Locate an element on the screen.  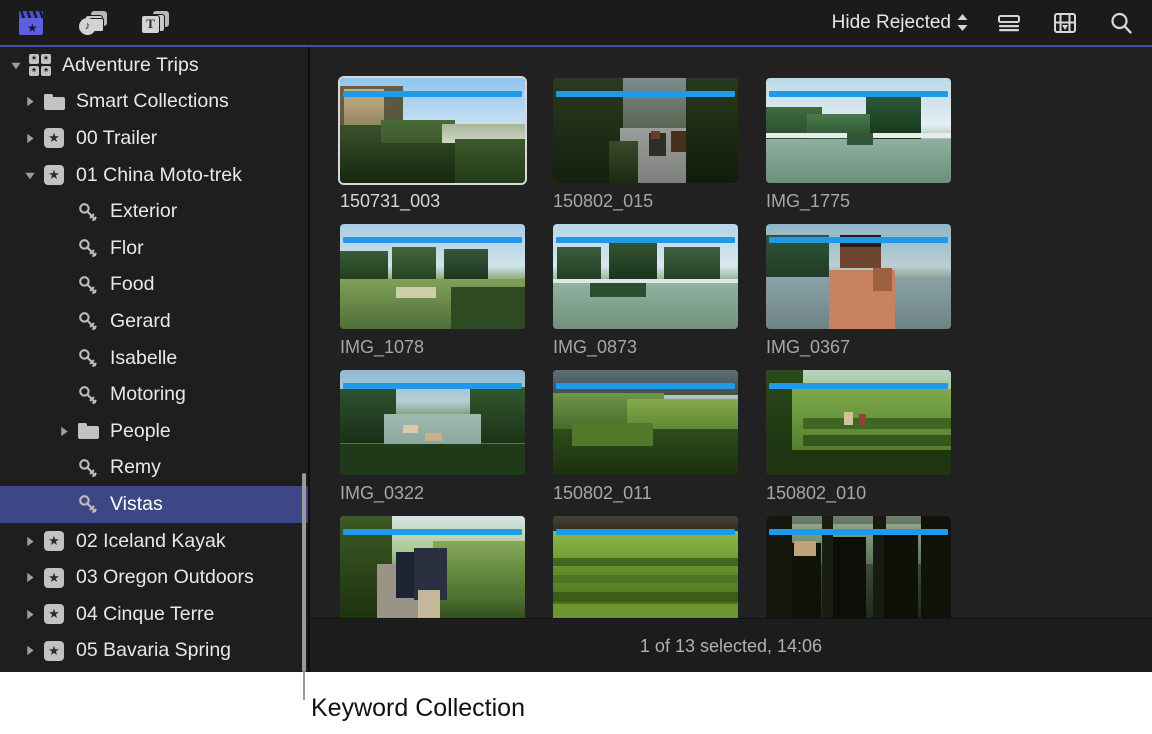
sidebar-item-05-bavaria-spring: ★ 05 Bavaria Spring is located at coordinates (154, 651).